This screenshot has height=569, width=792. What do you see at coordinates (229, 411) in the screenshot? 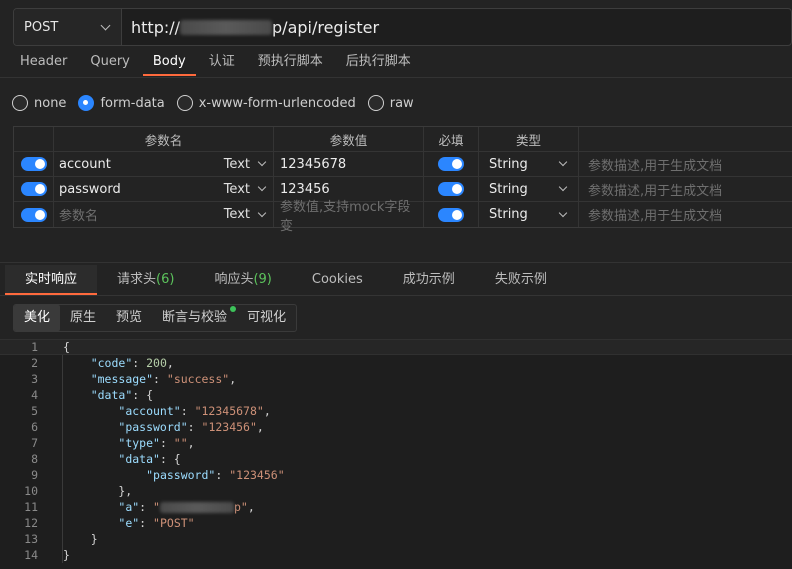
I see `json-value: 12345678` at bounding box center [229, 411].